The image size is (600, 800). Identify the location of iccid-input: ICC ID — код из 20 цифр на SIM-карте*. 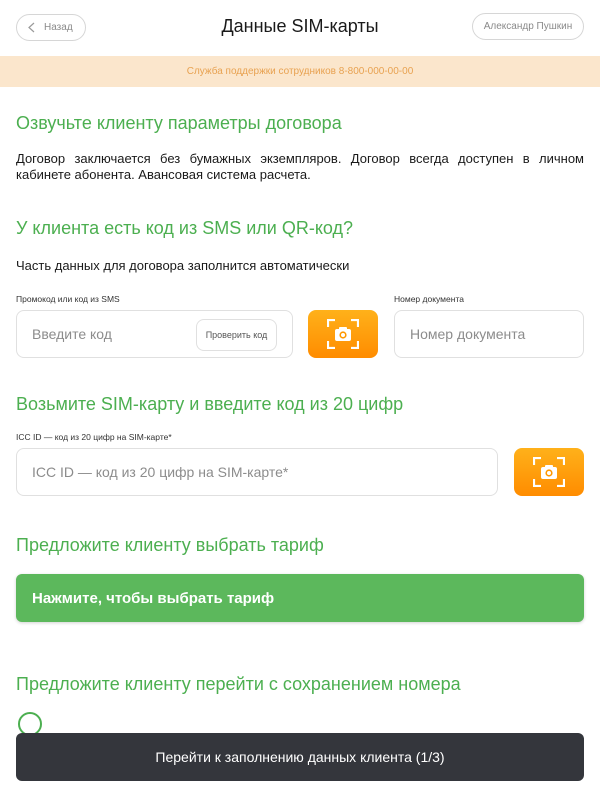
(257, 472).